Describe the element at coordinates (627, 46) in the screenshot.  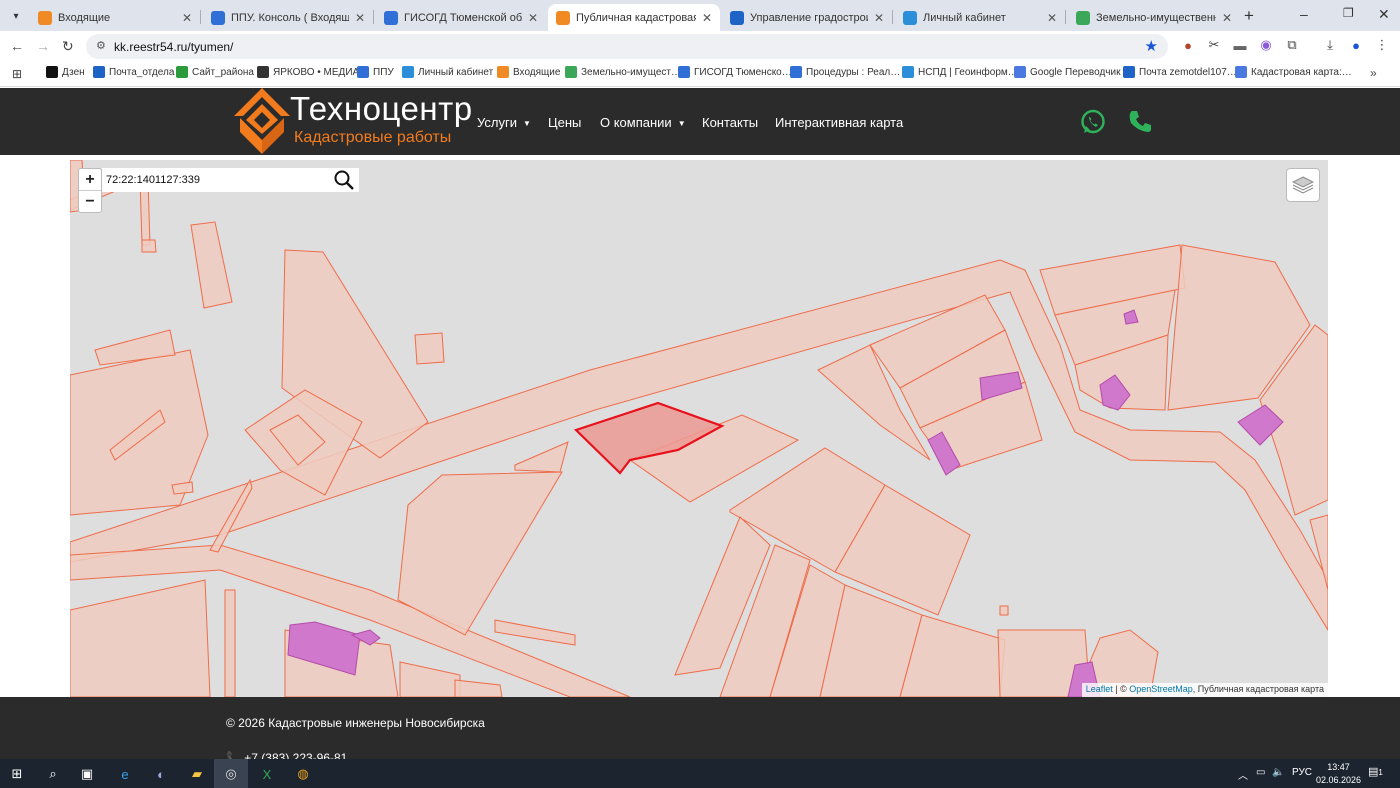
I see `address-bar: ⚙ kk.reestr54.ru/tyumen/ ★` at that location.